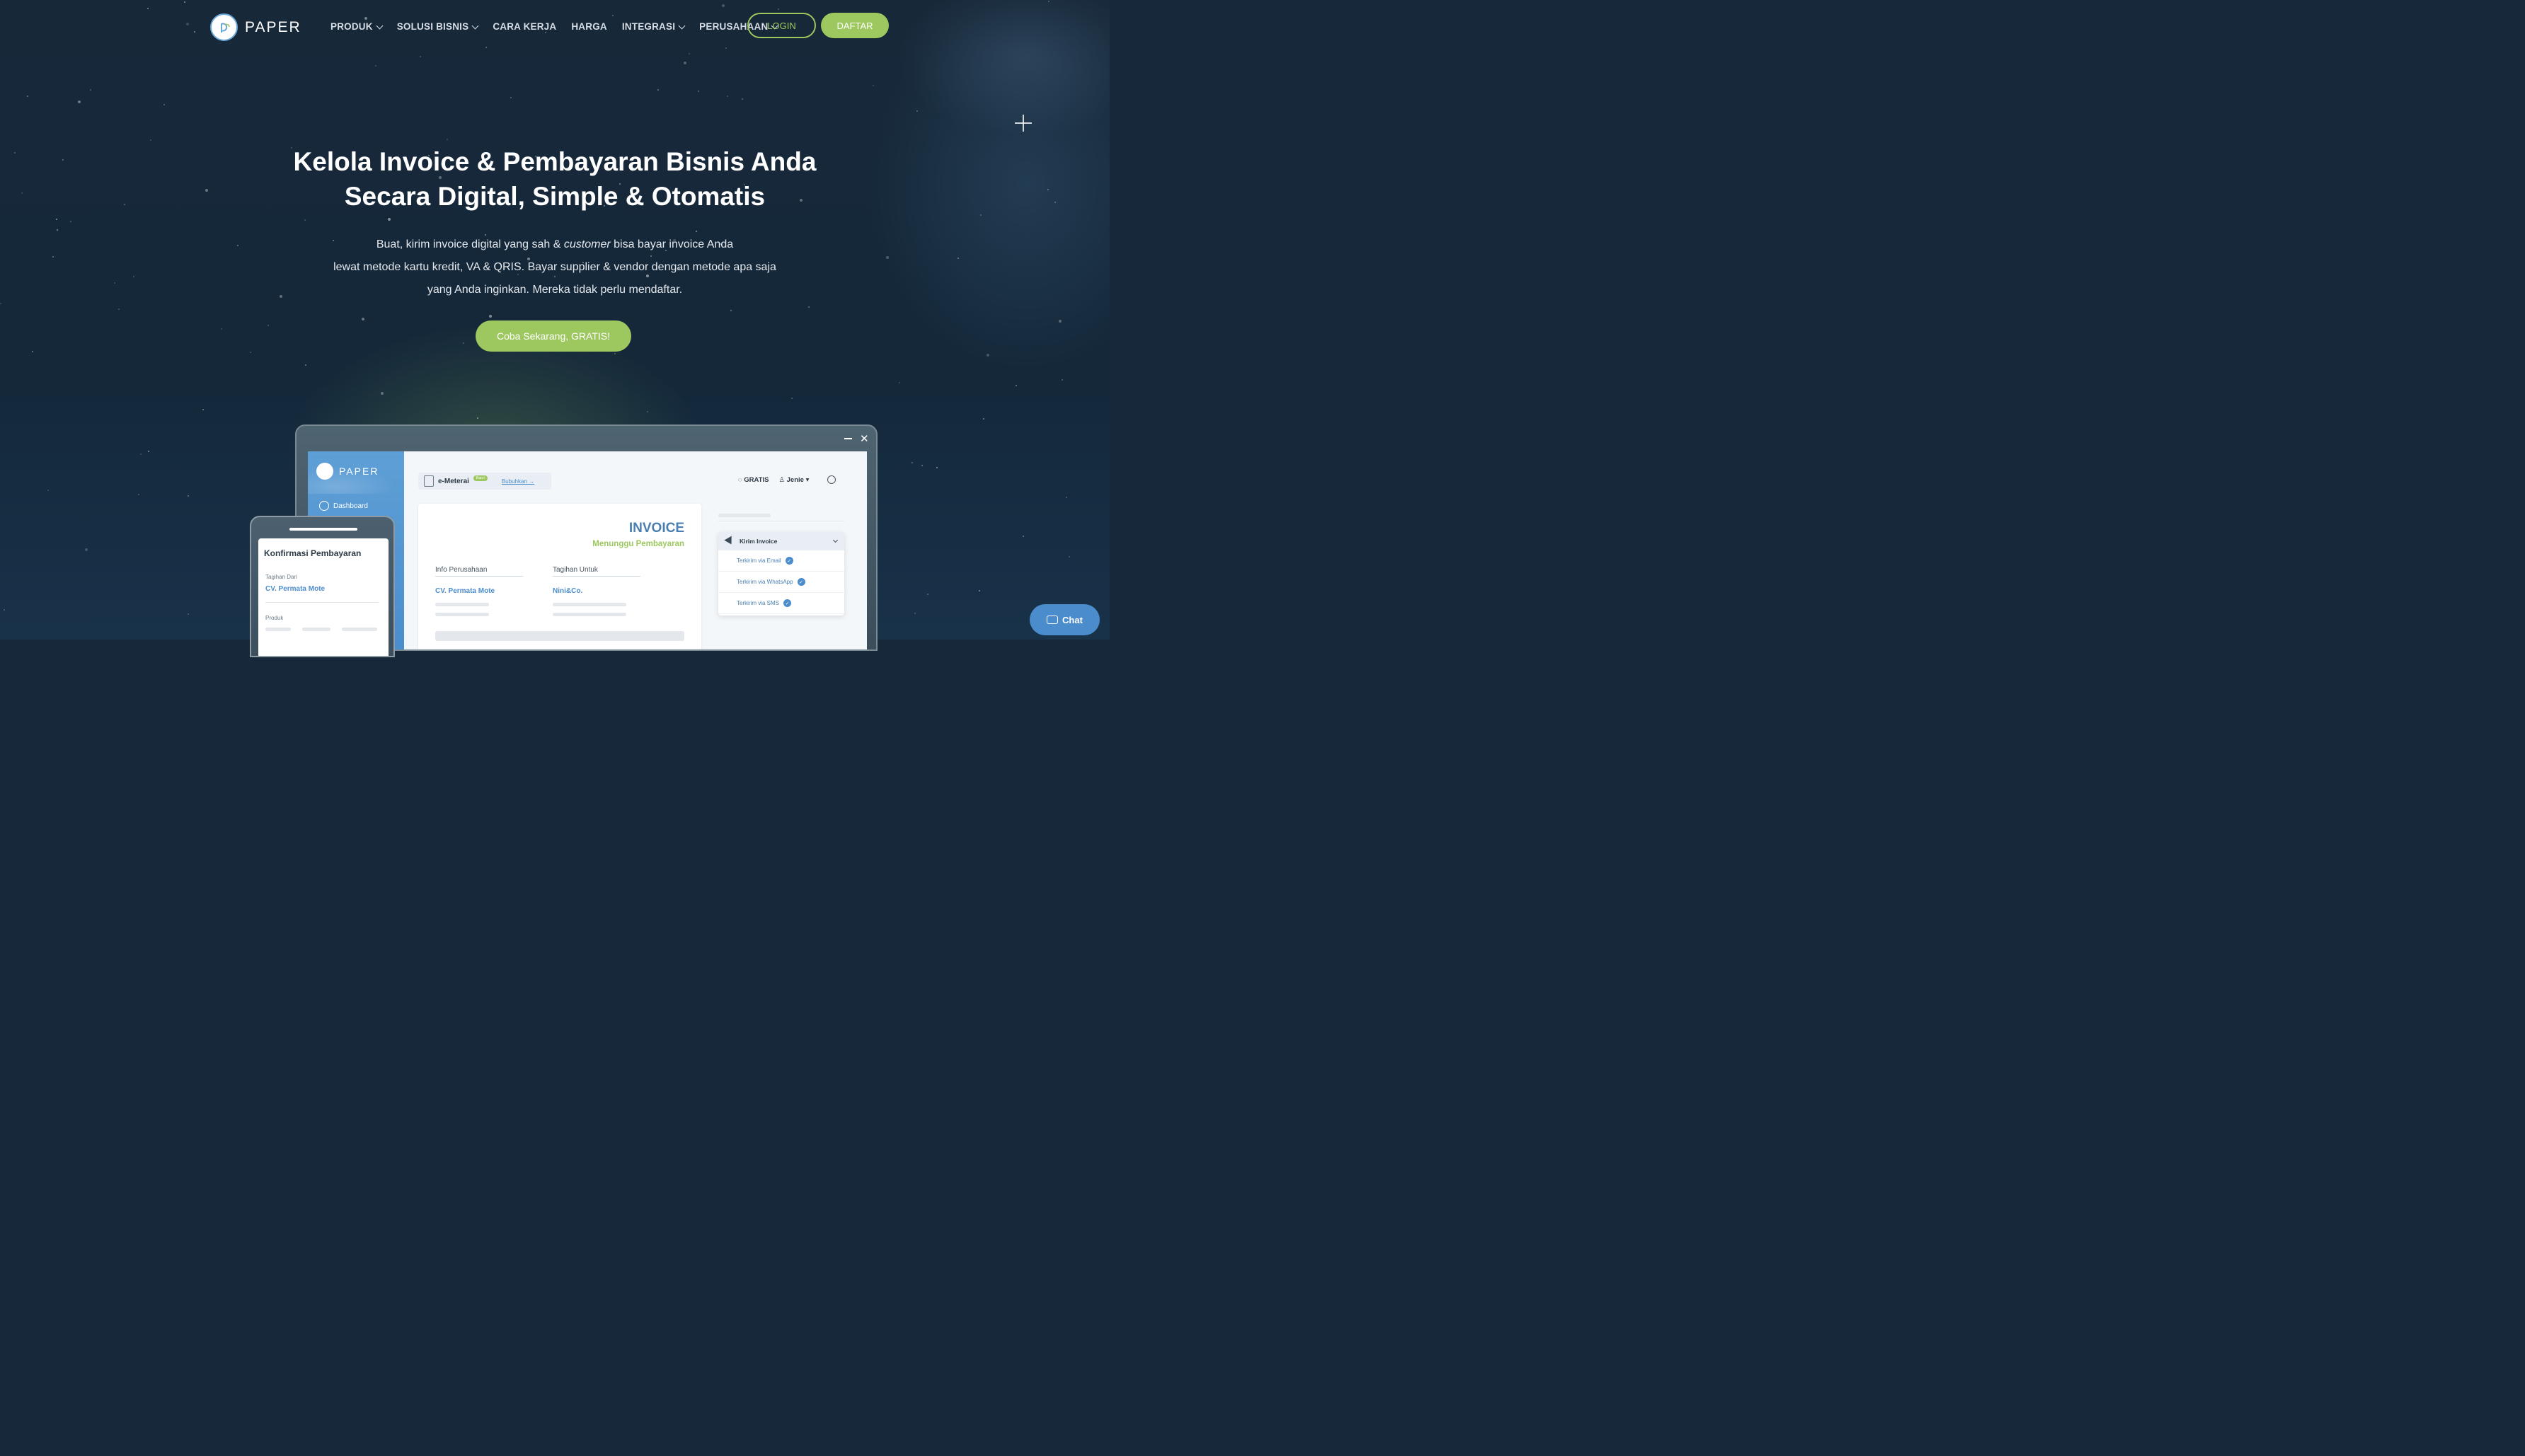 Image resolution: width=2525 pixels, height=1456 pixels. Describe the element at coordinates (729, 541) in the screenshot. I see `send-icon` at that location.